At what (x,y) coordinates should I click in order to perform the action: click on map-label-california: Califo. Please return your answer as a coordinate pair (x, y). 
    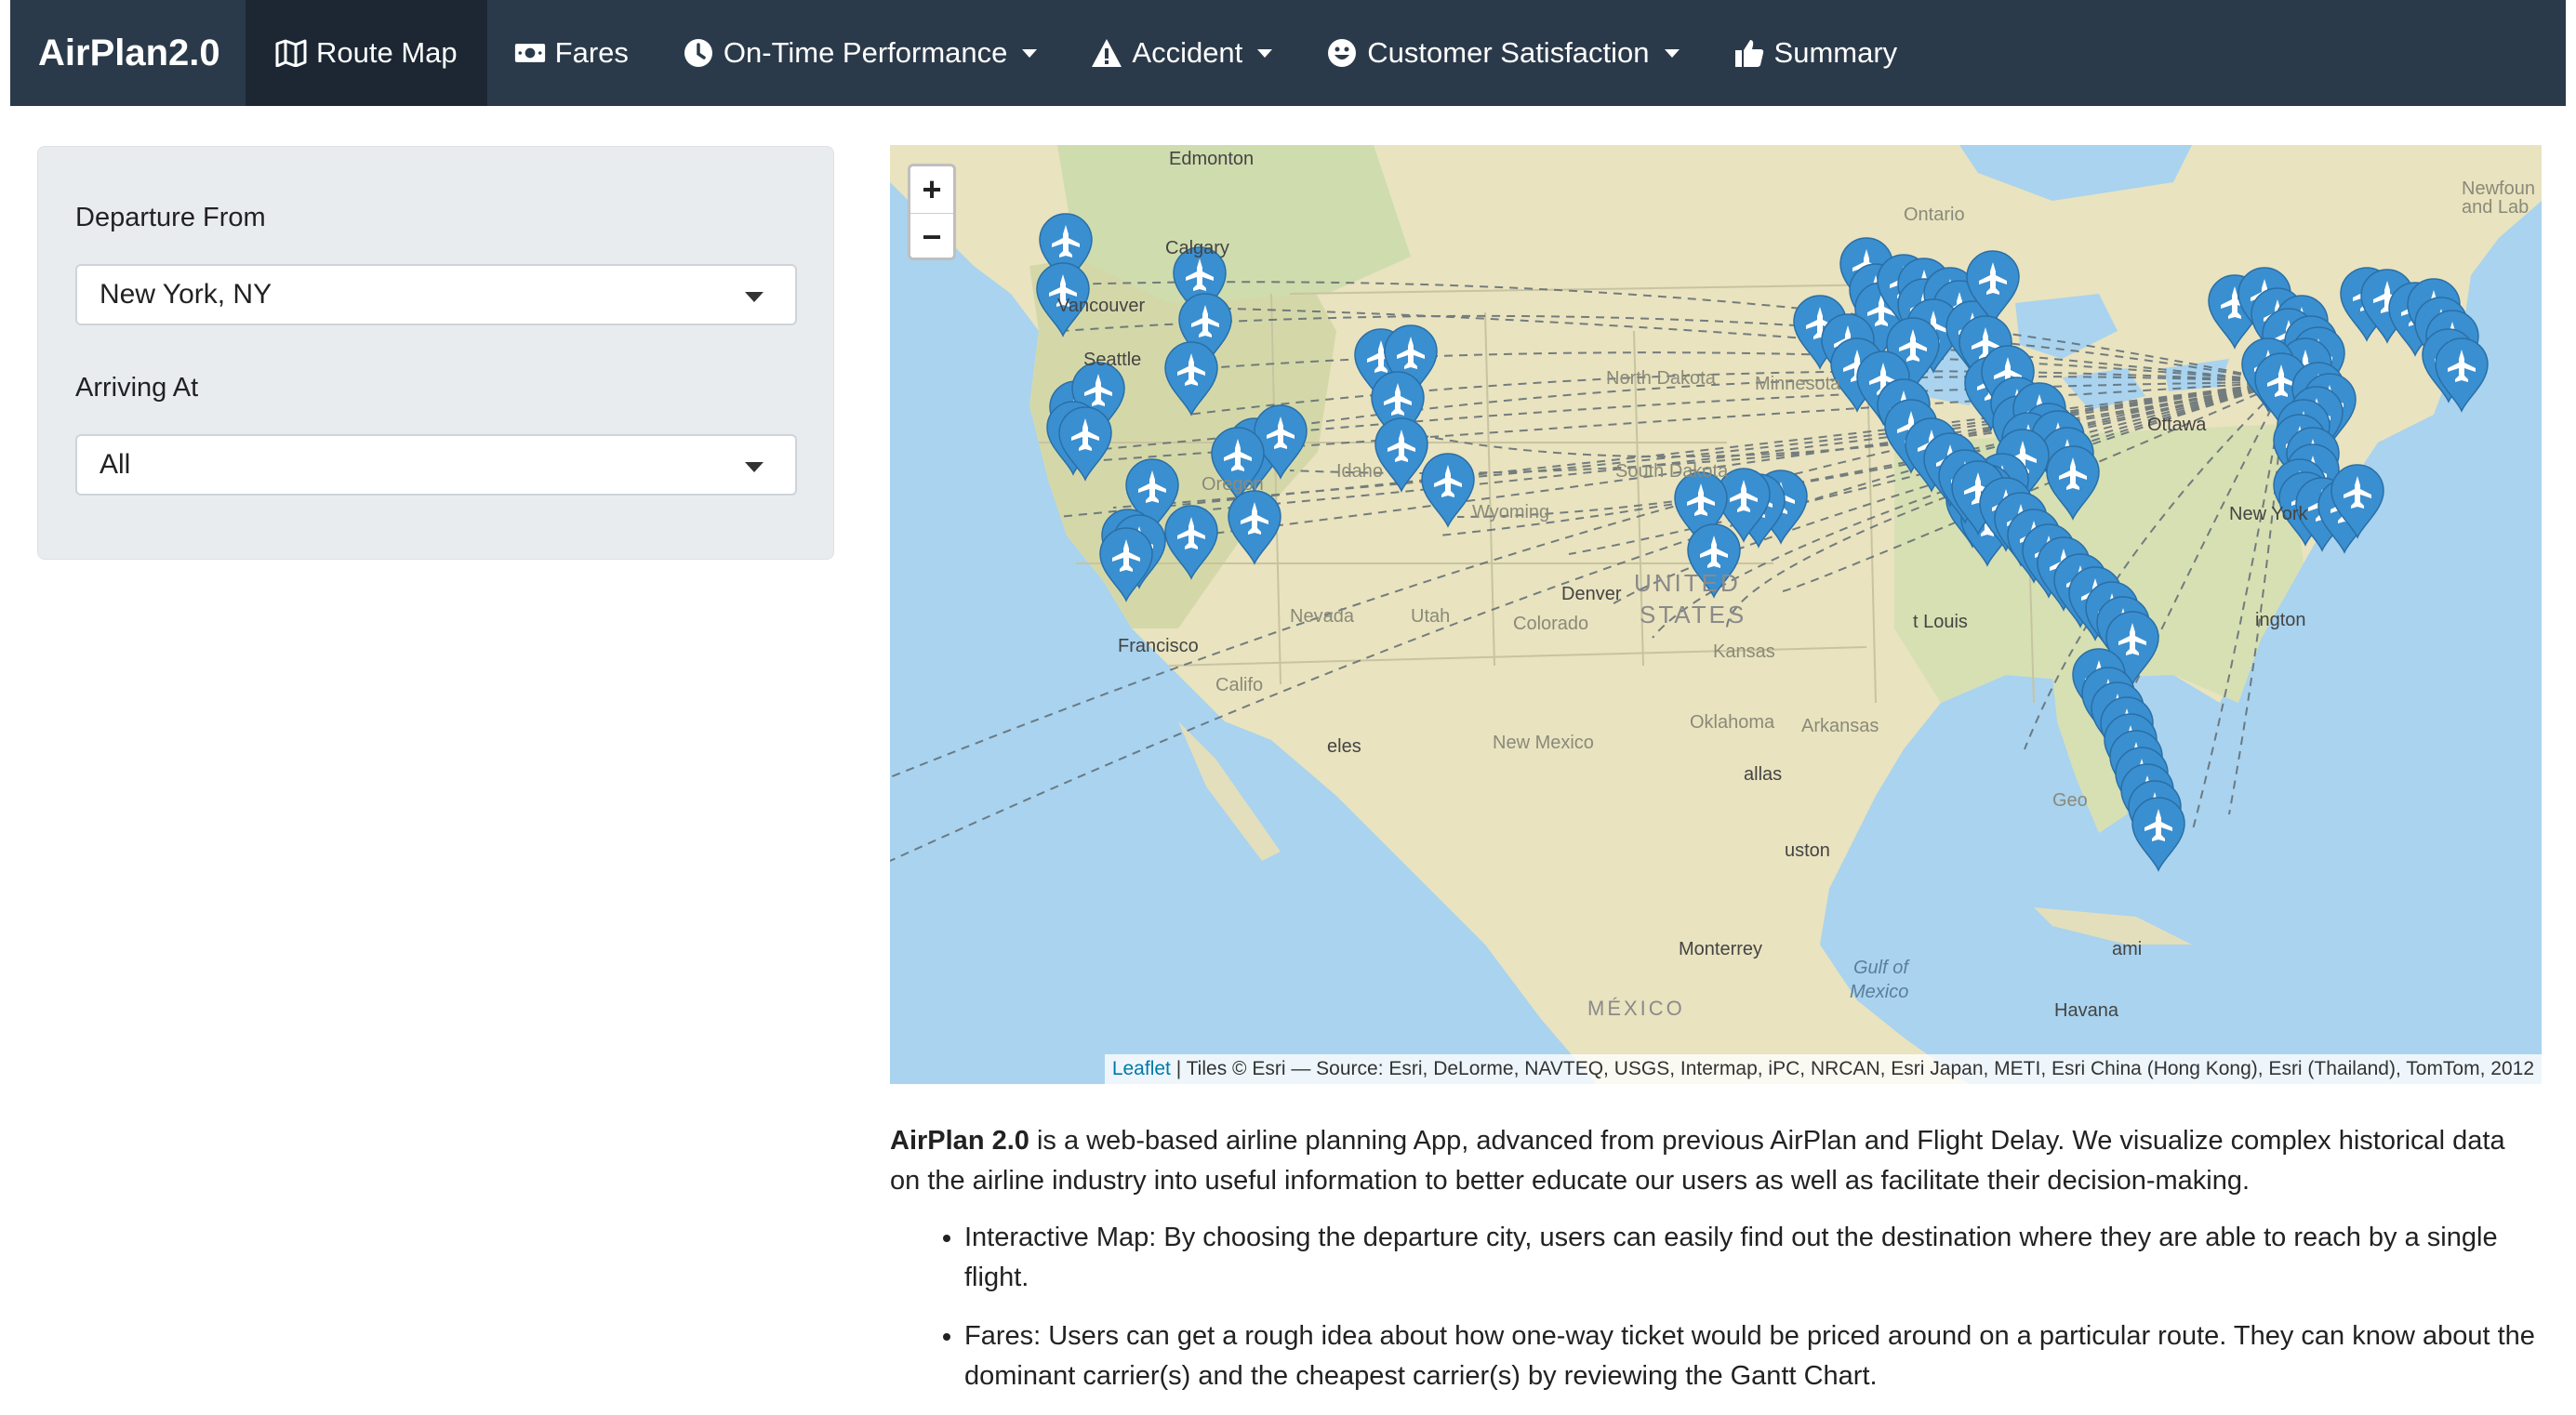
    Looking at the image, I should click on (1239, 685).